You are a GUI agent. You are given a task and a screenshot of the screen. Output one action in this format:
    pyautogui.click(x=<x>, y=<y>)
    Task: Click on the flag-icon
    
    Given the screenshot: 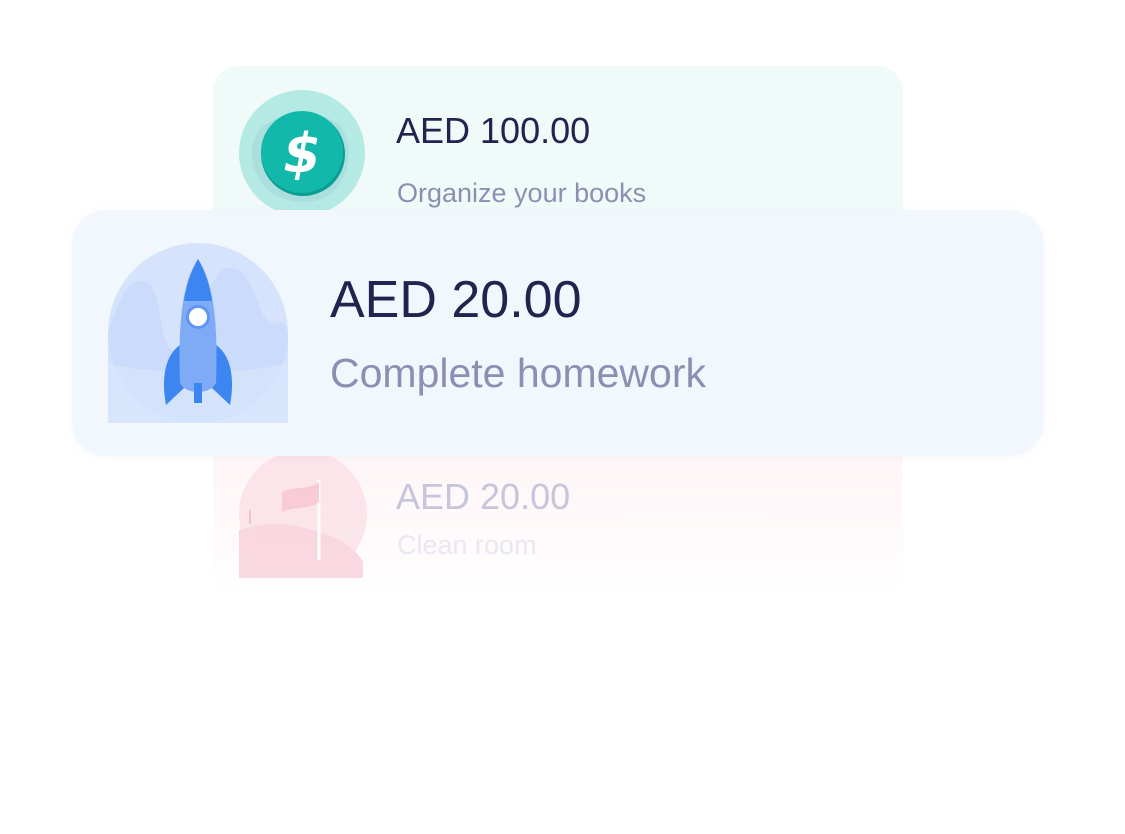 What is the action you would take?
    pyautogui.click(x=303, y=514)
    